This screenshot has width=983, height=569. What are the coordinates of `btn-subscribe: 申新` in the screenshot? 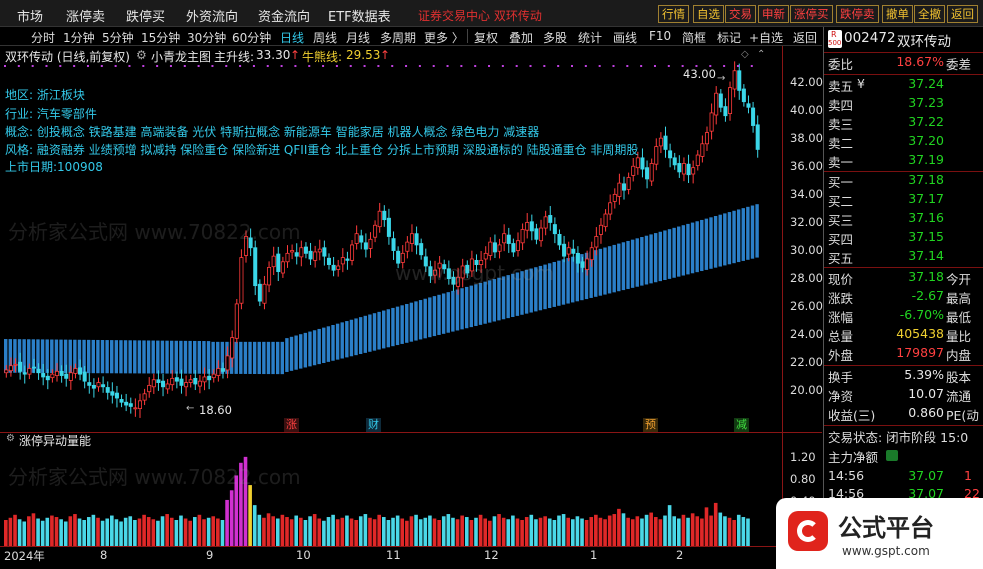 It's located at (773, 14).